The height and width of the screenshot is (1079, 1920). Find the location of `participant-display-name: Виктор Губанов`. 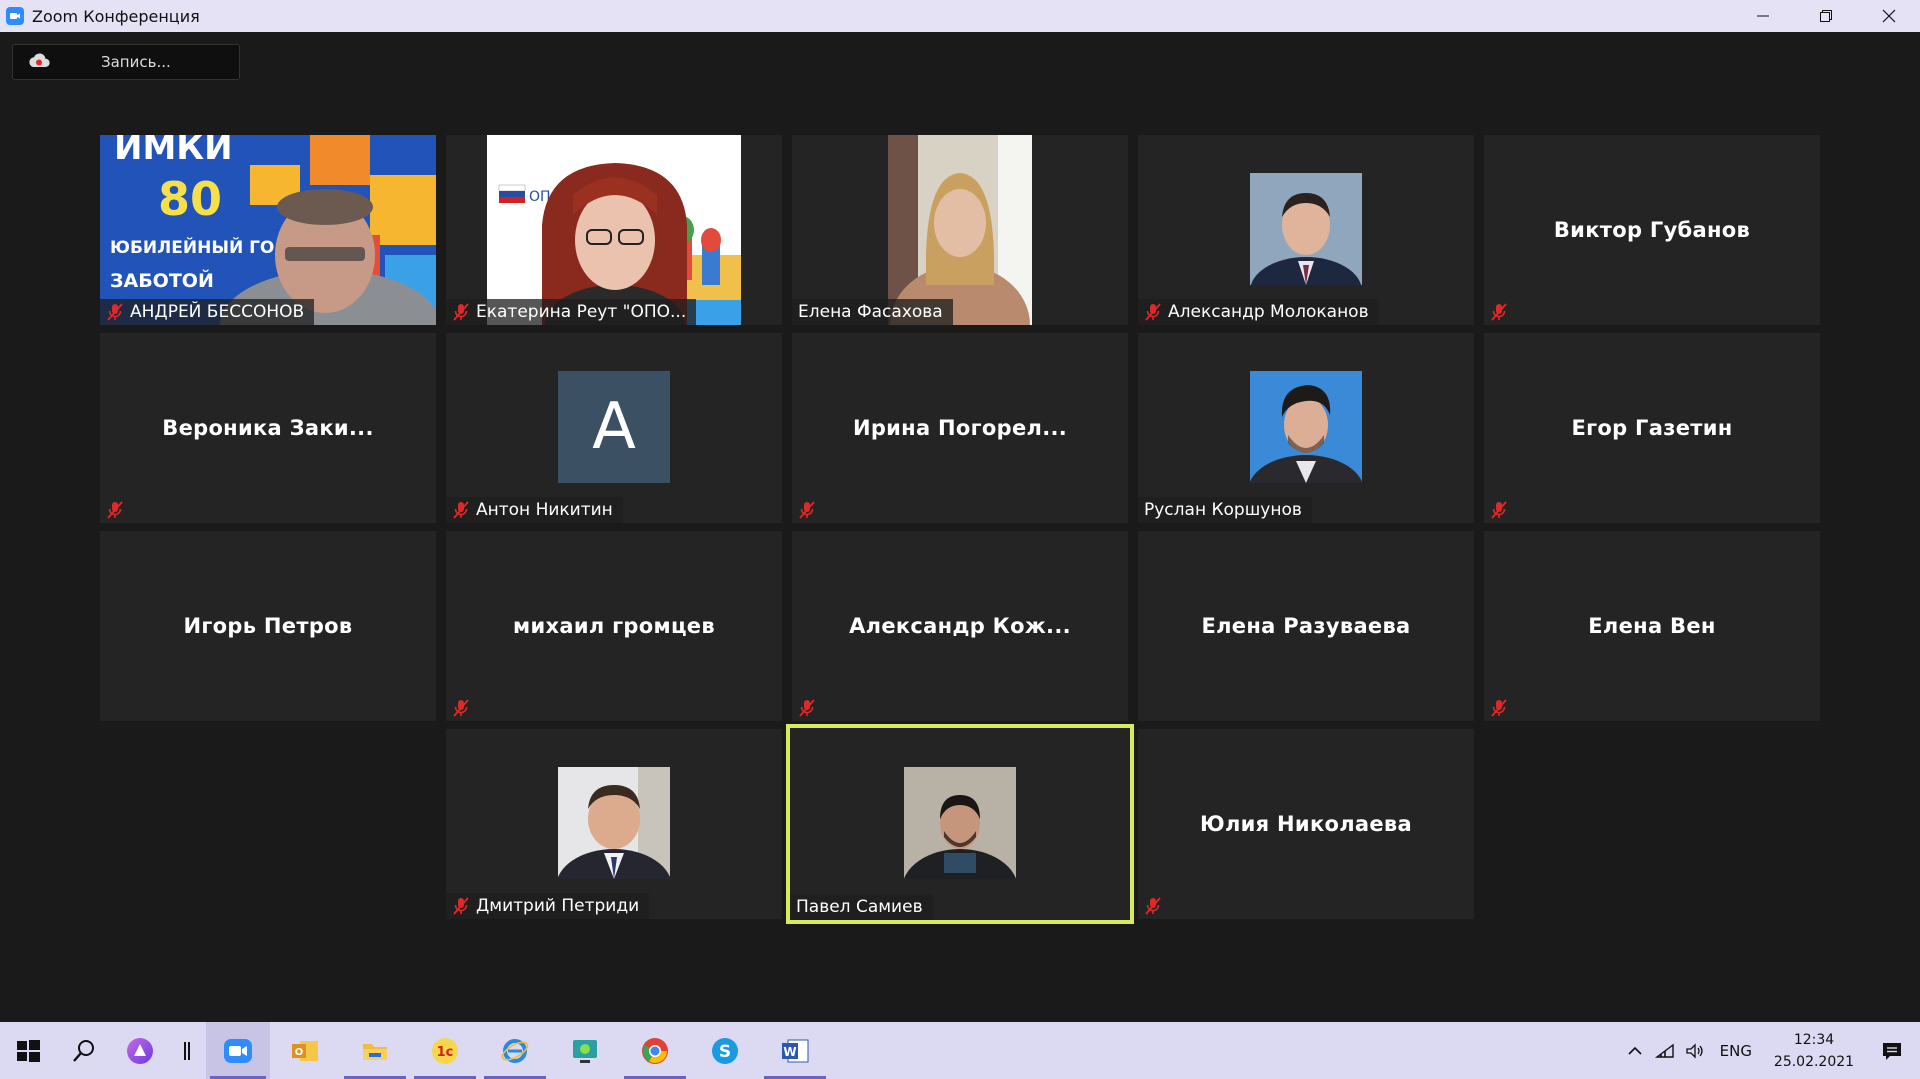

participant-display-name: Виктор Губанов is located at coordinates (1652, 230).